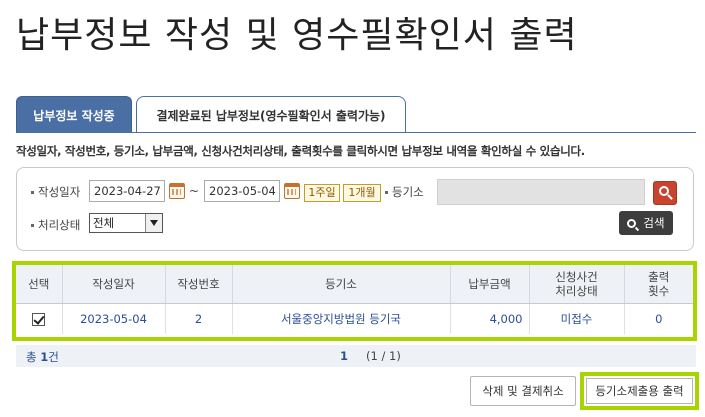 The image size is (705, 417). Describe the element at coordinates (127, 191) in the screenshot. I see `date-from-input: 2023-04-27` at that location.